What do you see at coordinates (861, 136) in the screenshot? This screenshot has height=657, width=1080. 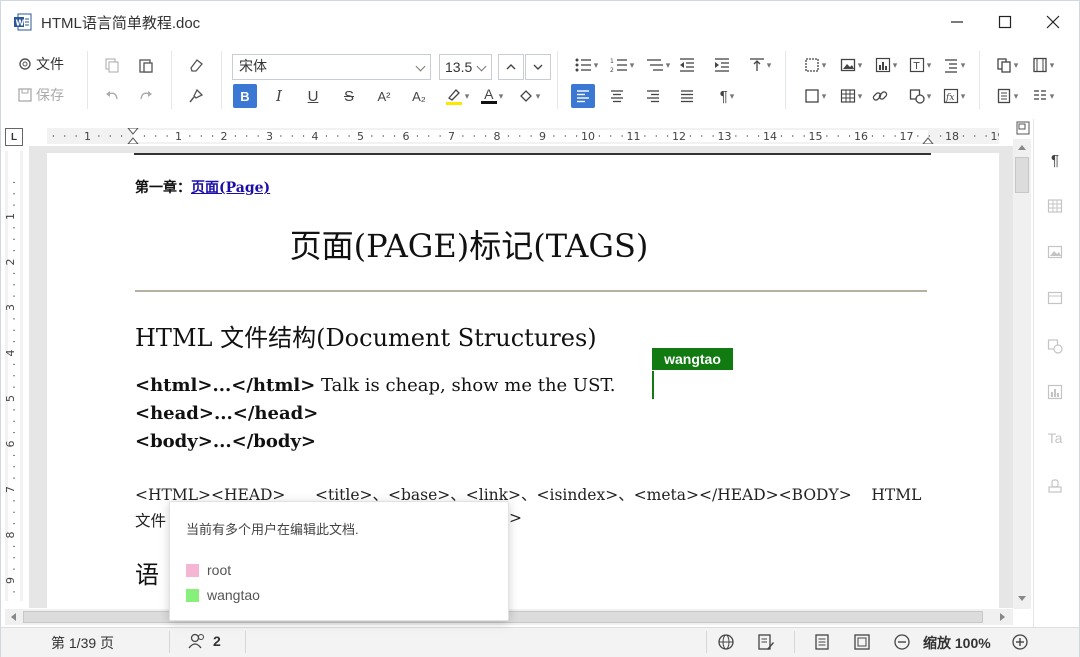 I see `svg-text: 16` at bounding box center [861, 136].